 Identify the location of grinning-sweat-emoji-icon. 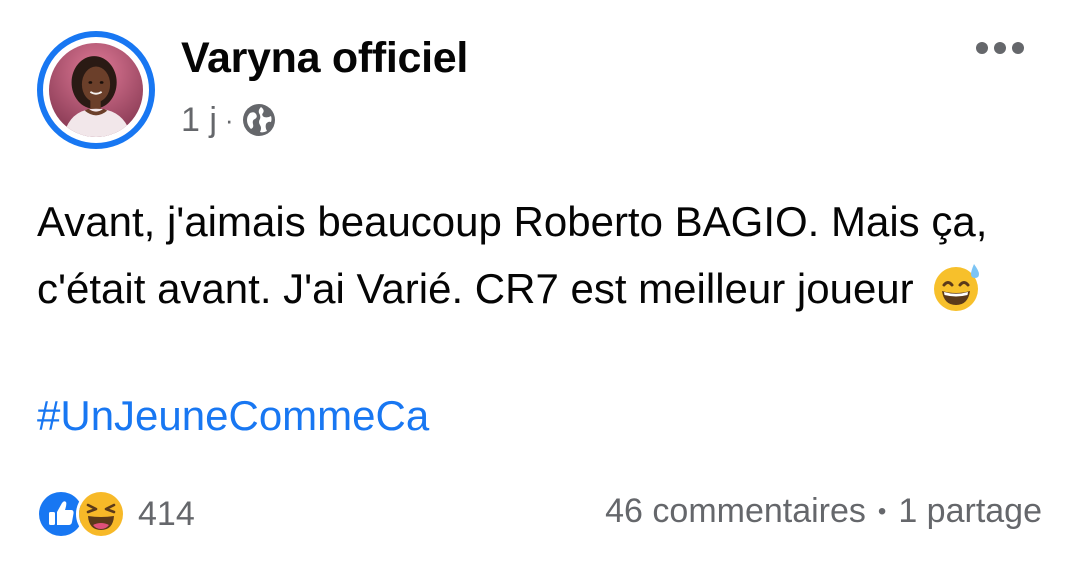
(957, 287).